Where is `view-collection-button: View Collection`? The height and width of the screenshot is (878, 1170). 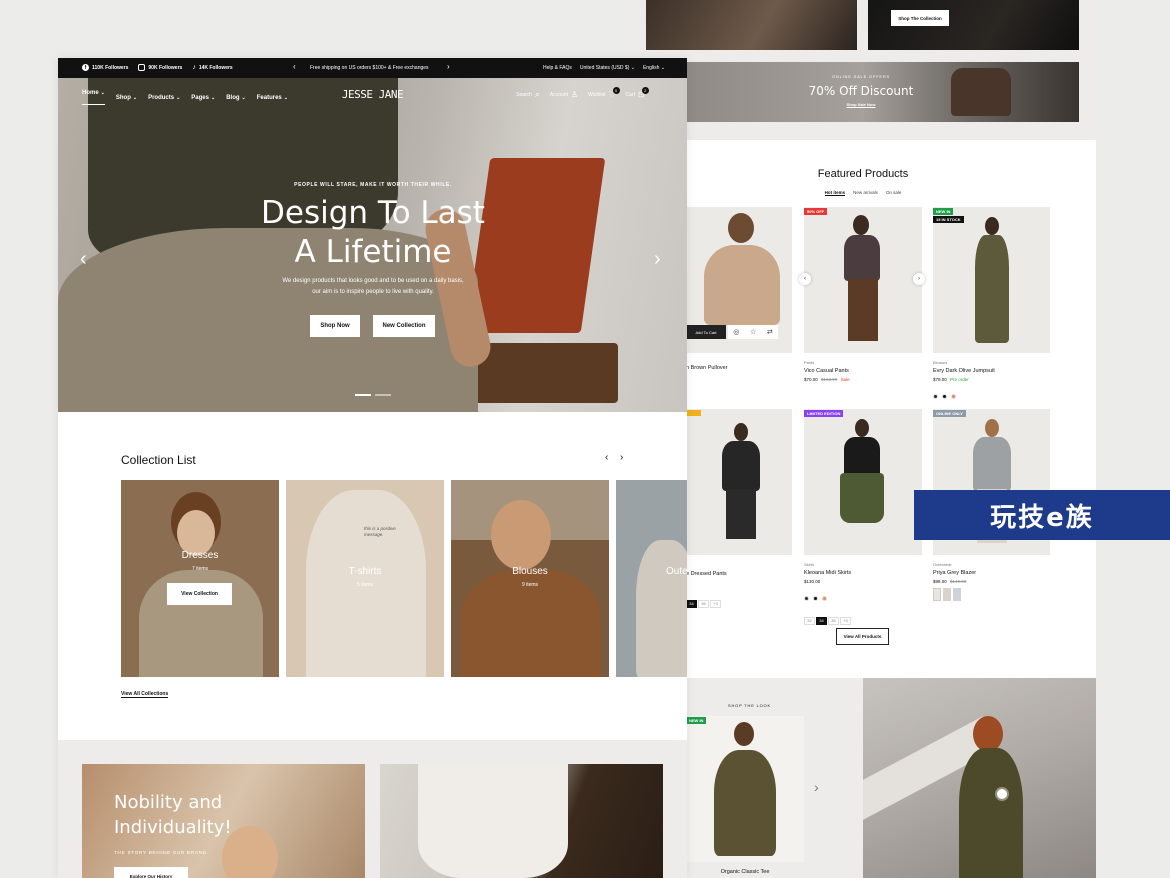
view-collection-button: View Collection is located at coordinates (199, 594).